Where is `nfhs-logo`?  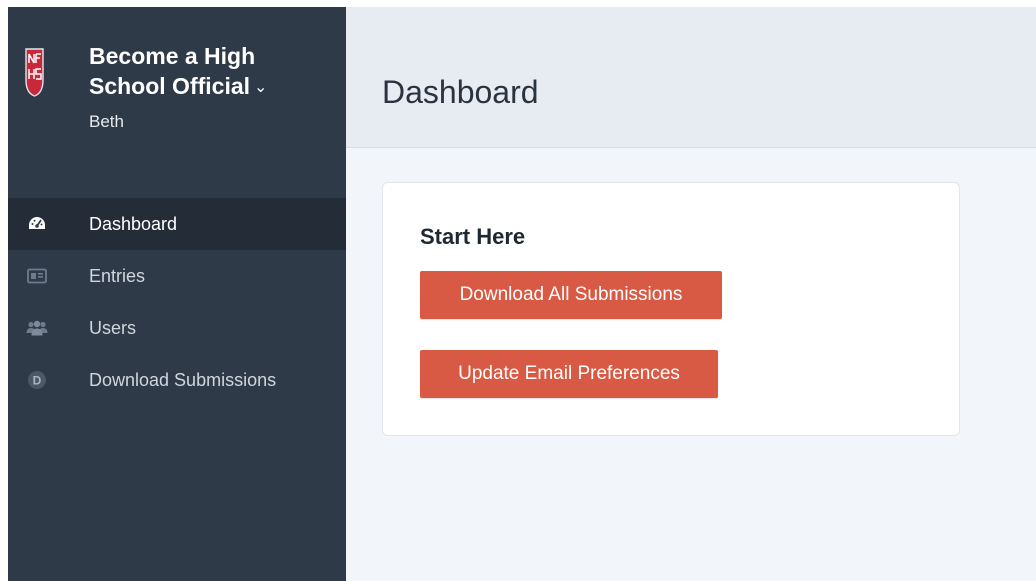 nfhs-logo is located at coordinates (34, 72).